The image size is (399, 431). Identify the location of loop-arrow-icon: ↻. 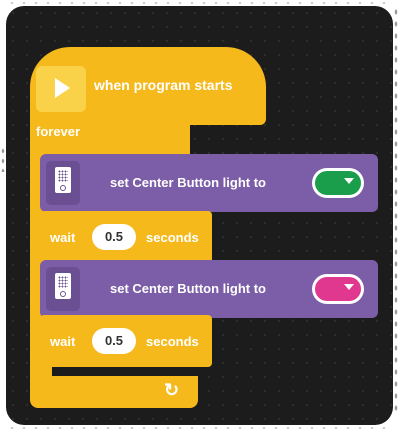
(172, 390).